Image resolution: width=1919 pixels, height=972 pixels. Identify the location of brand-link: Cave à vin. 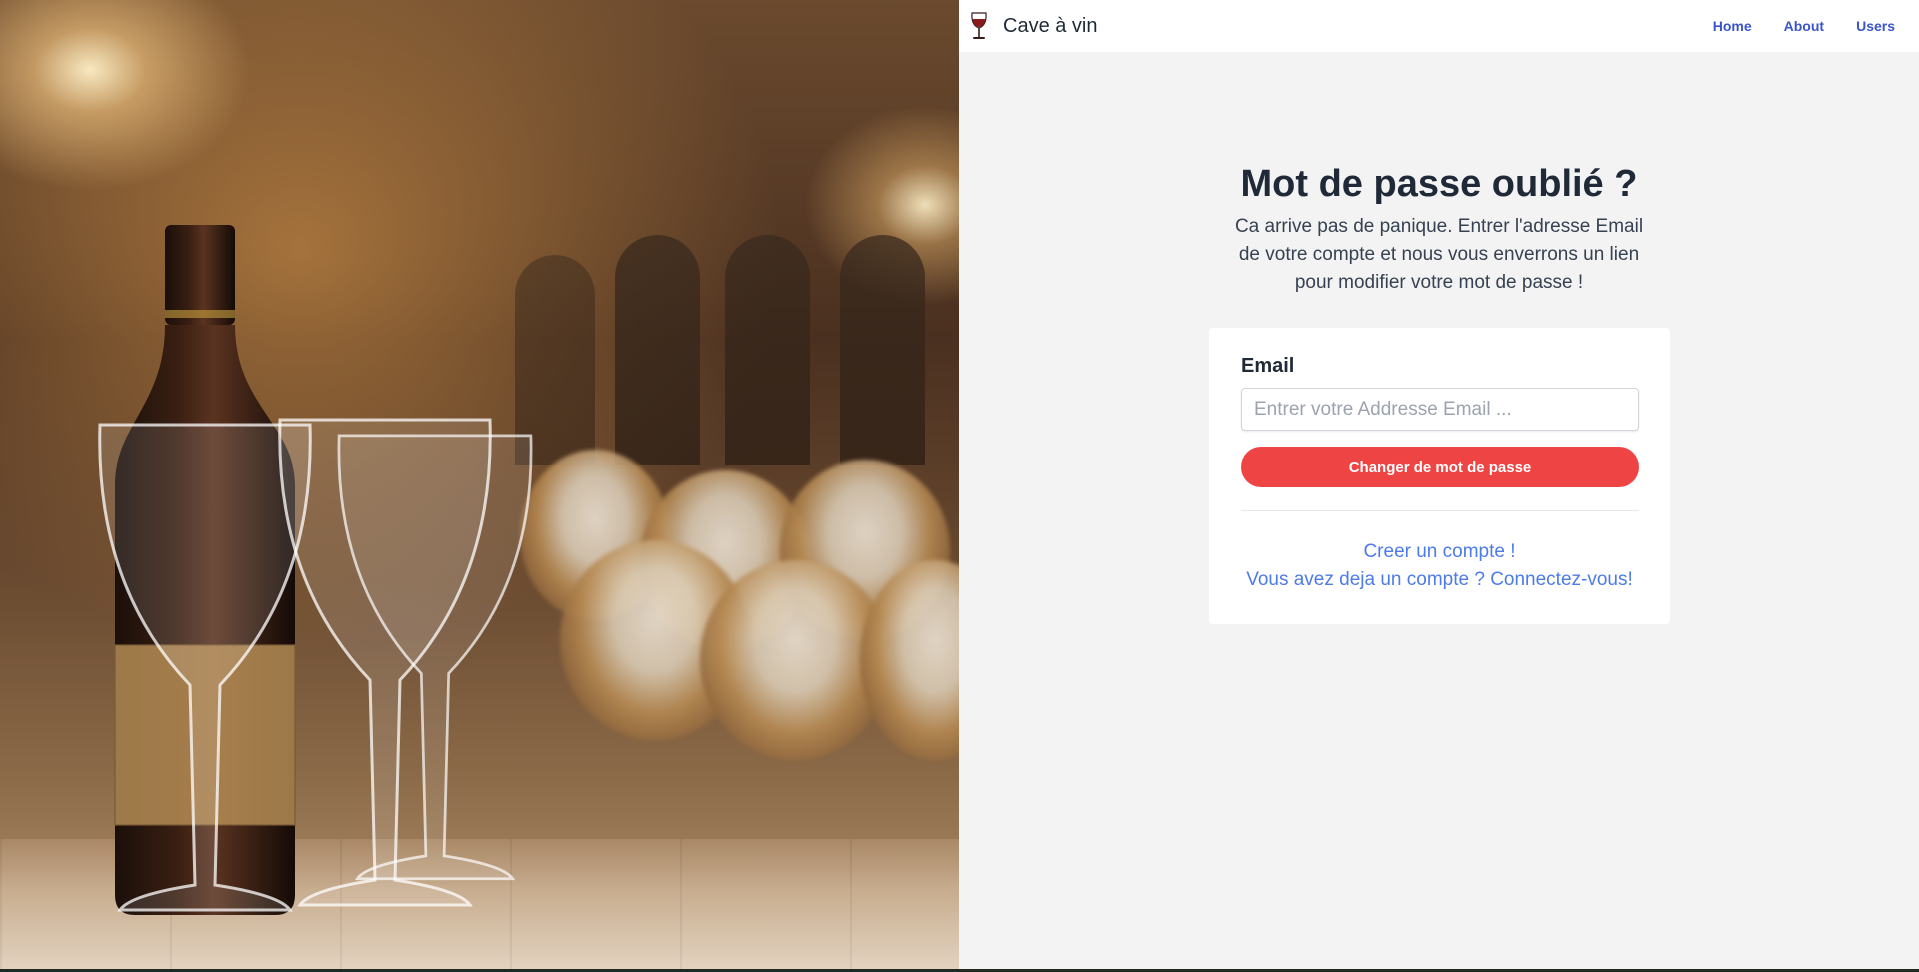
(1033, 26).